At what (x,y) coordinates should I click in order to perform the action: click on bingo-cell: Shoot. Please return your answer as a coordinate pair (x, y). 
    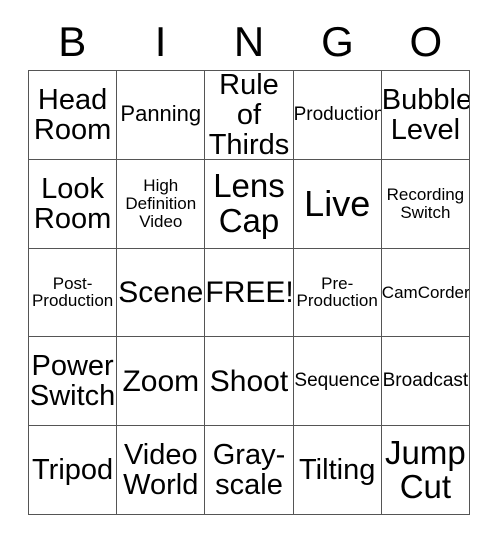
    Looking at the image, I should click on (249, 382).